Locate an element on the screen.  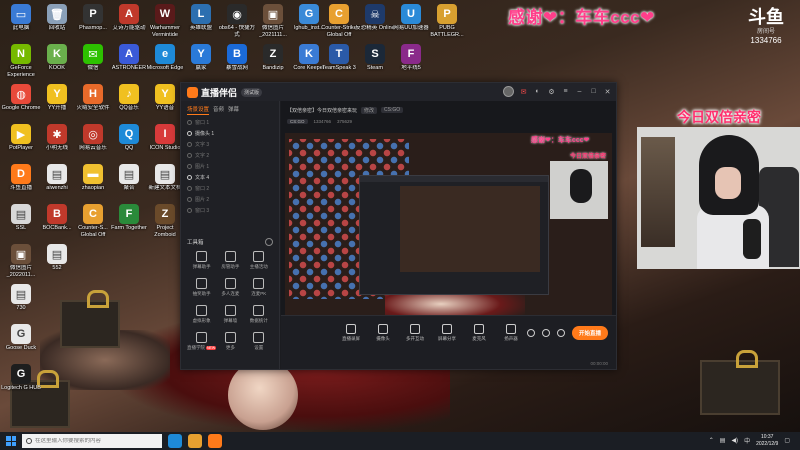
source-button: 扬声器 is located at coordinates (511, 333).